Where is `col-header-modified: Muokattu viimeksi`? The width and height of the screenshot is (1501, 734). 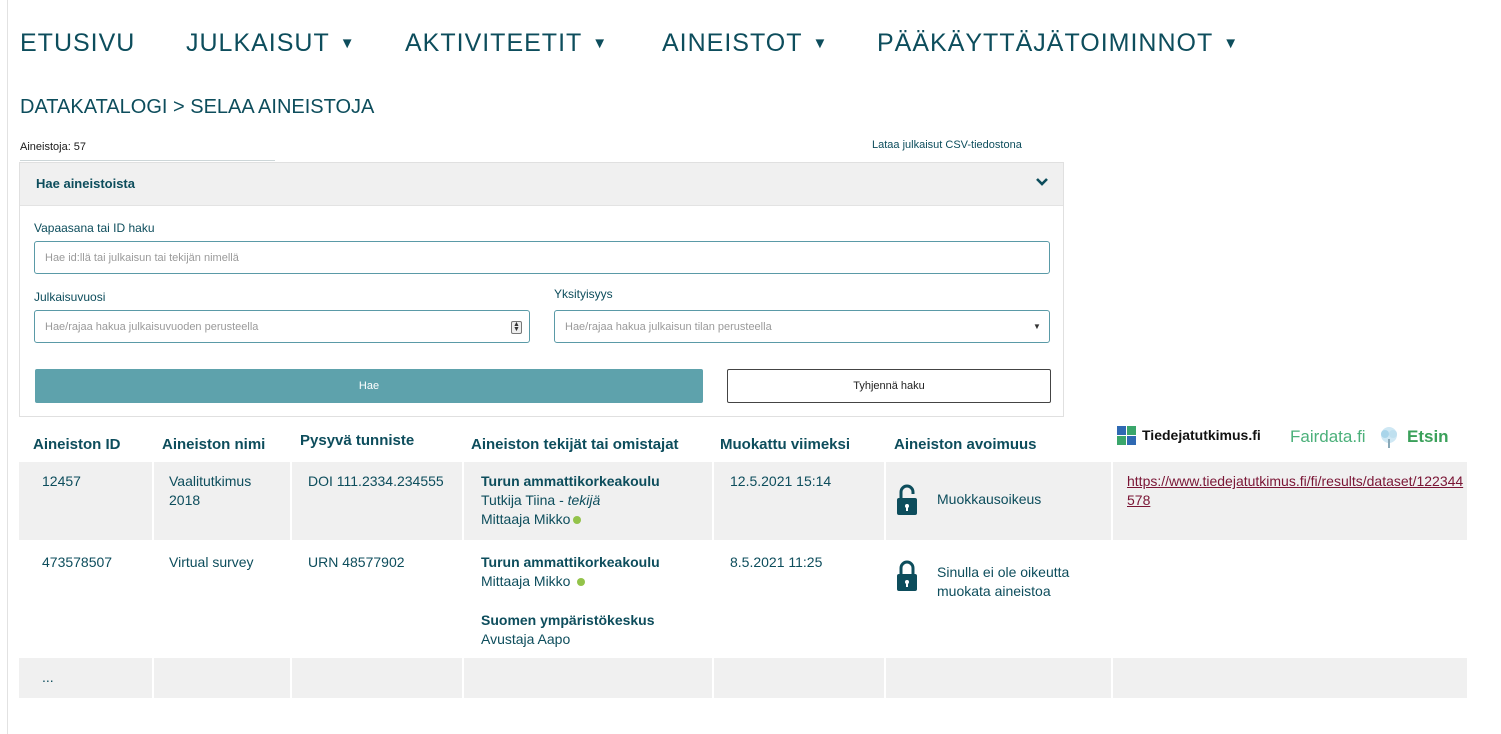
col-header-modified: Muokattu viimeksi is located at coordinates (785, 444).